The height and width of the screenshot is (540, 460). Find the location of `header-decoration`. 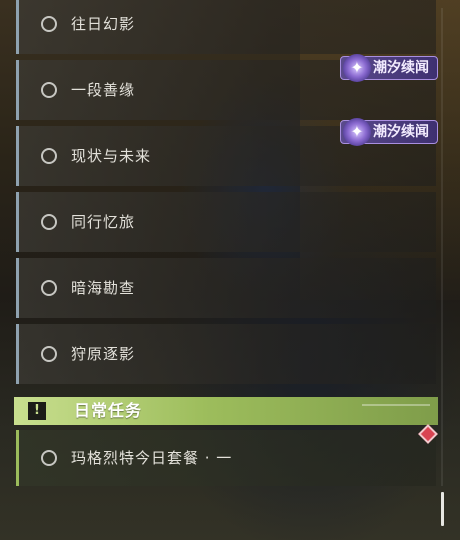

header-decoration is located at coordinates (396, 405).